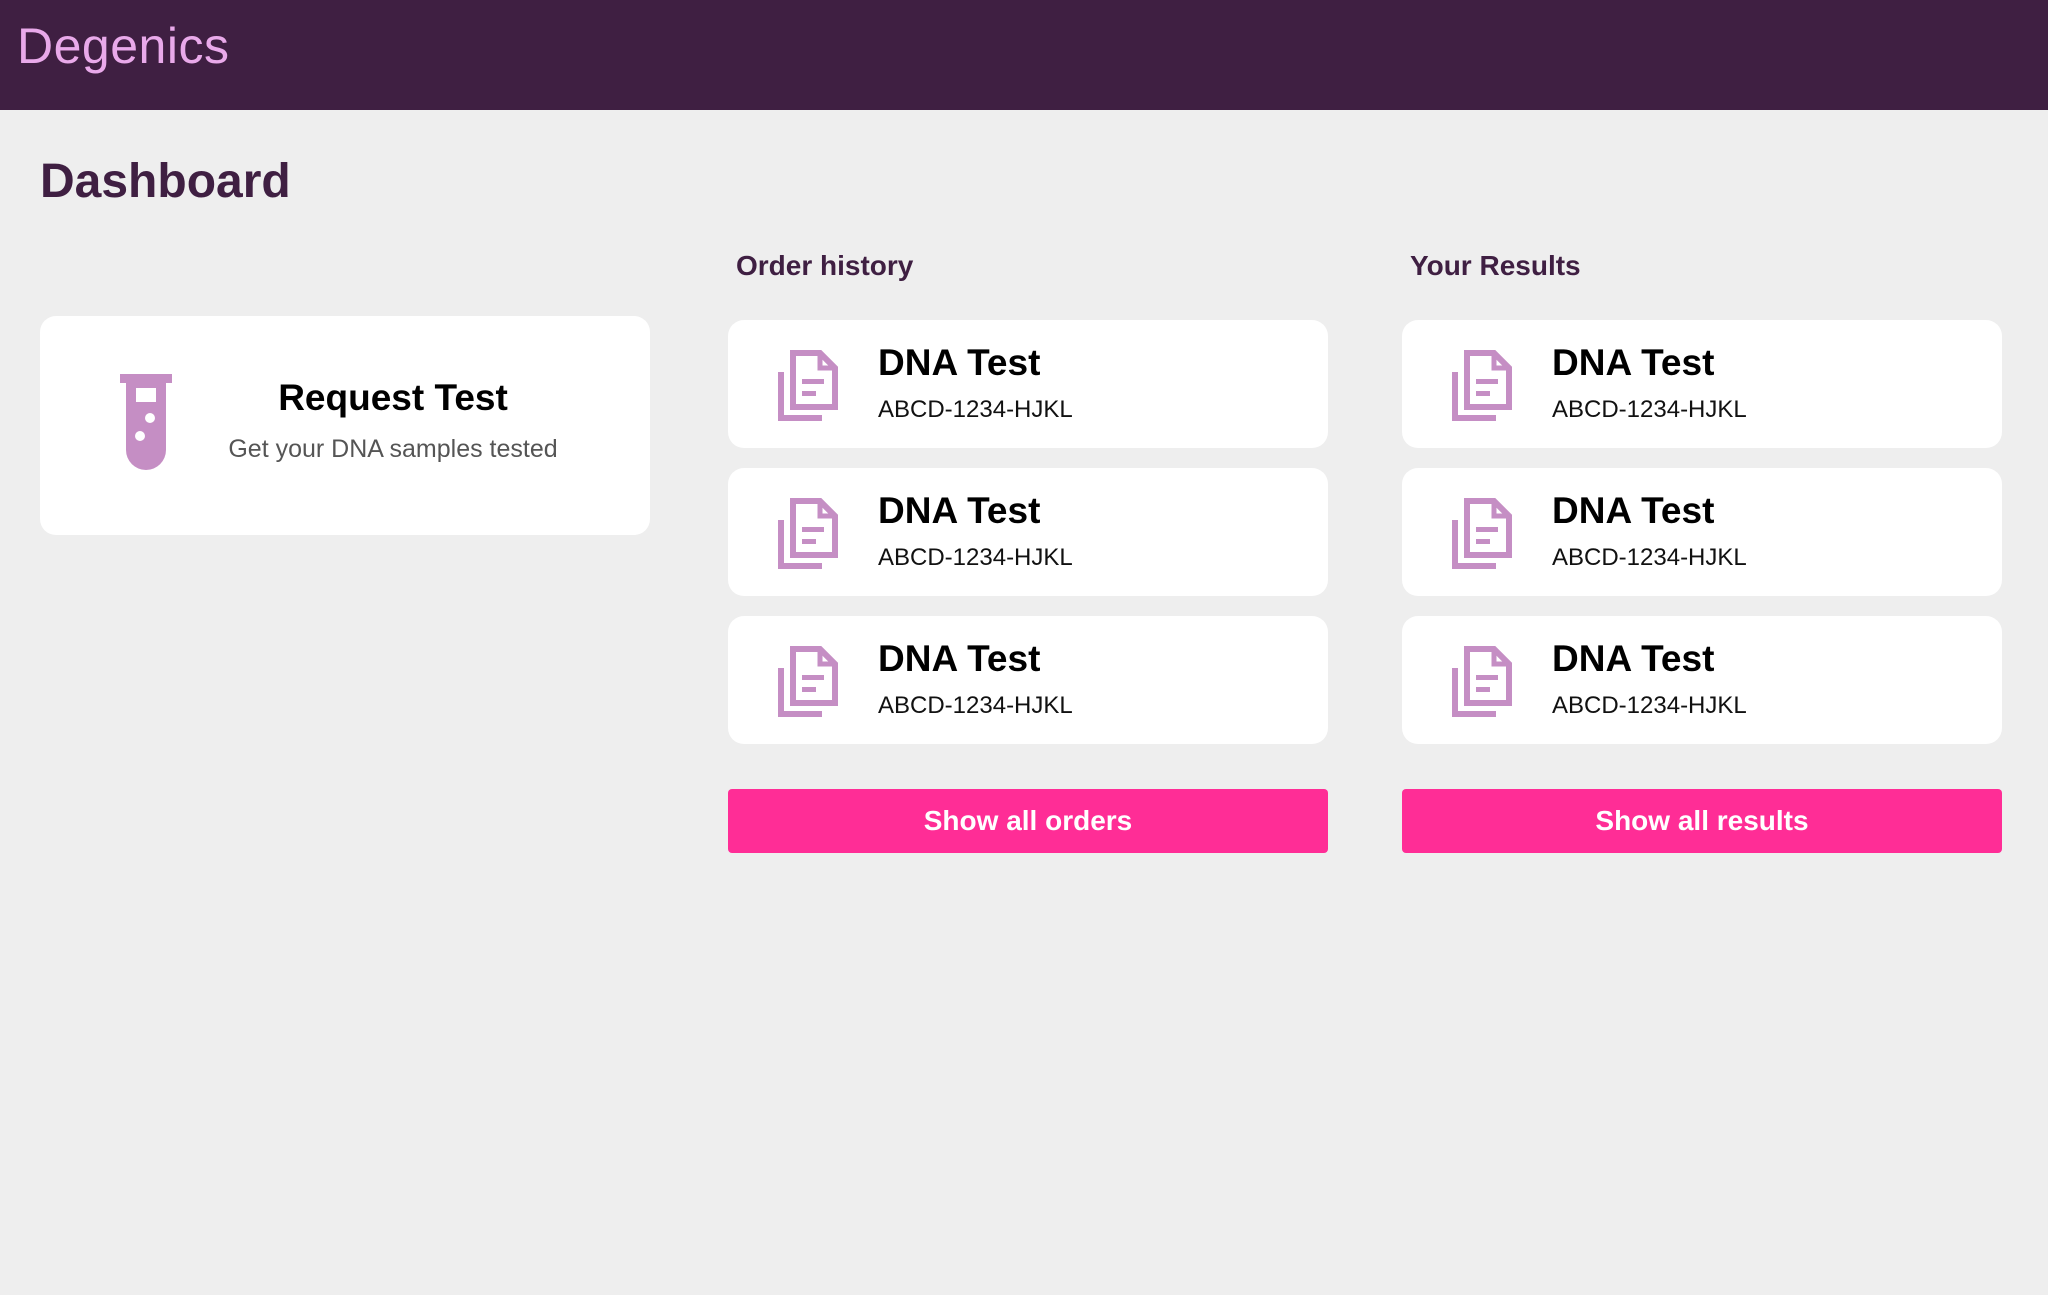 The width and height of the screenshot is (2048, 1295). What do you see at coordinates (165, 181) in the screenshot?
I see `page-title: Dashboard` at bounding box center [165, 181].